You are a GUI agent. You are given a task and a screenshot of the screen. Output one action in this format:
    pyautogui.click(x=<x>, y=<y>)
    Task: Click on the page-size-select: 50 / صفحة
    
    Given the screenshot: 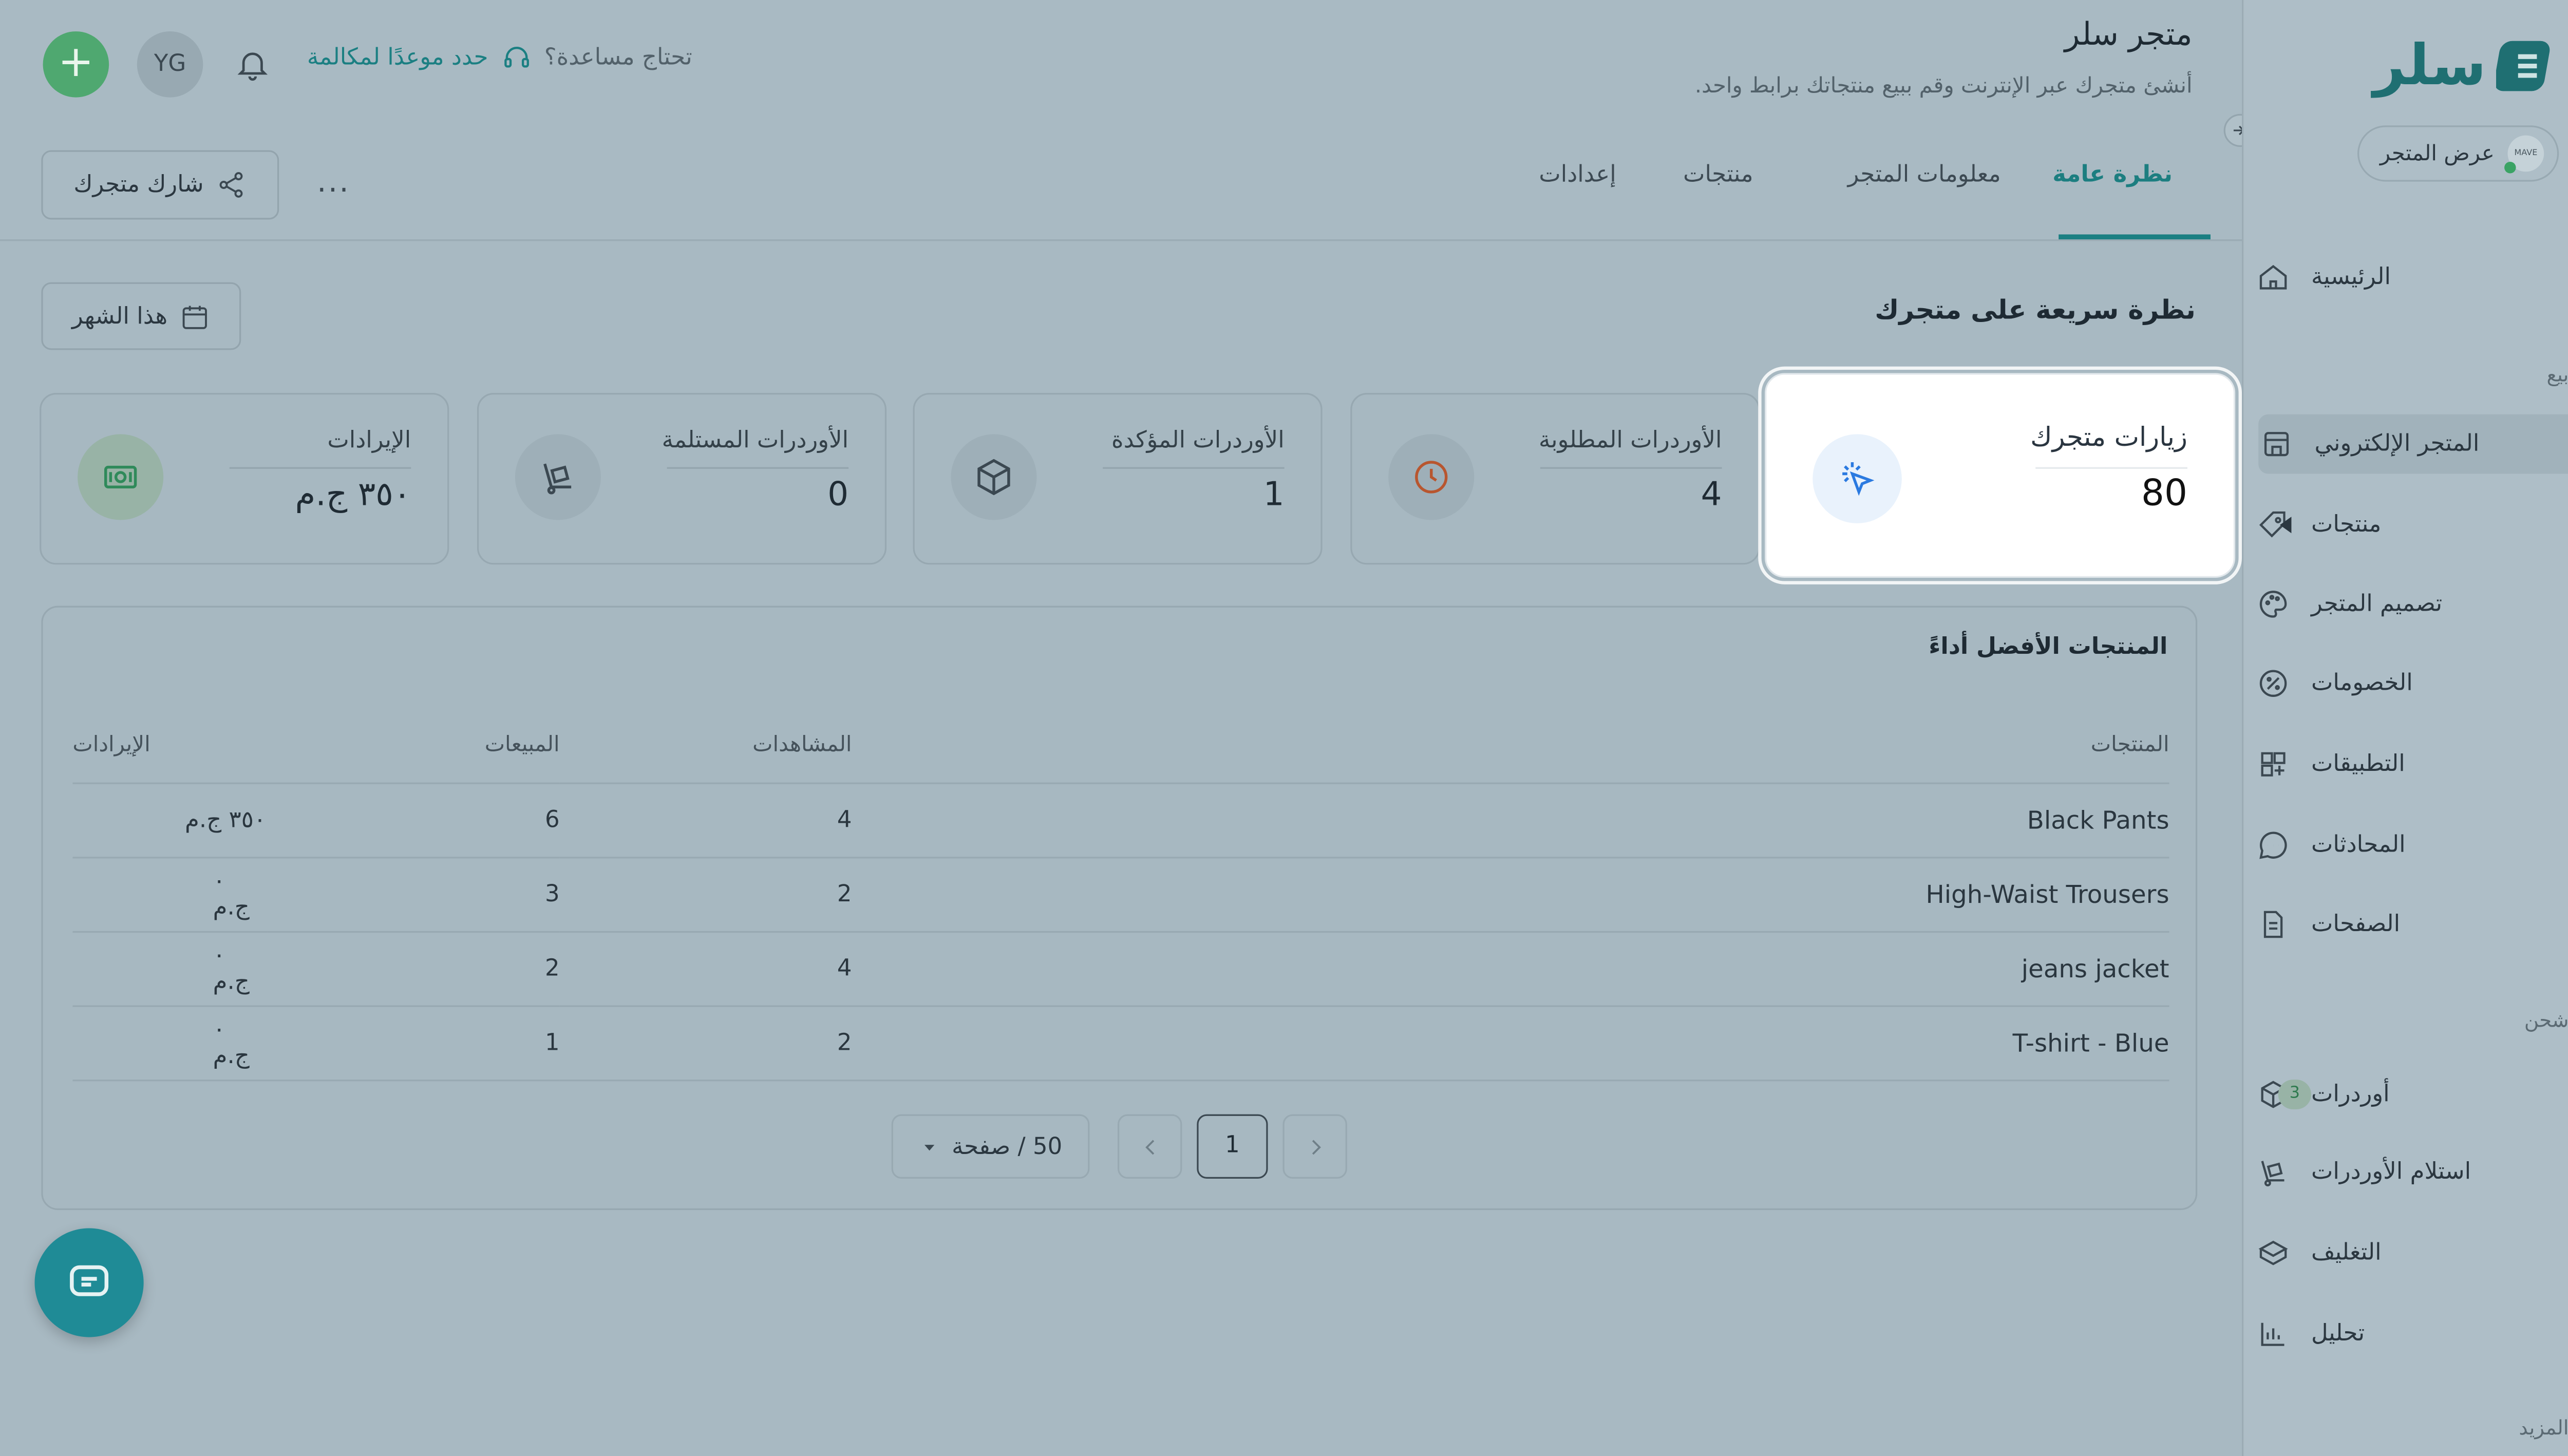 What is the action you would take?
    pyautogui.click(x=990, y=1147)
    